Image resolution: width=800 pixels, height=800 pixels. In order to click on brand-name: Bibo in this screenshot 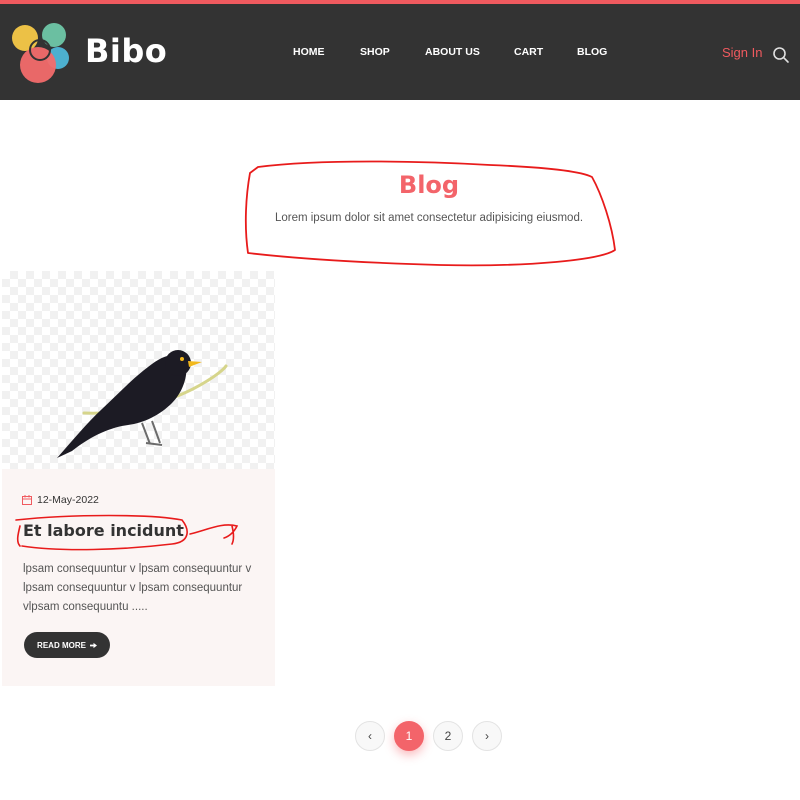, I will do `click(126, 51)`.